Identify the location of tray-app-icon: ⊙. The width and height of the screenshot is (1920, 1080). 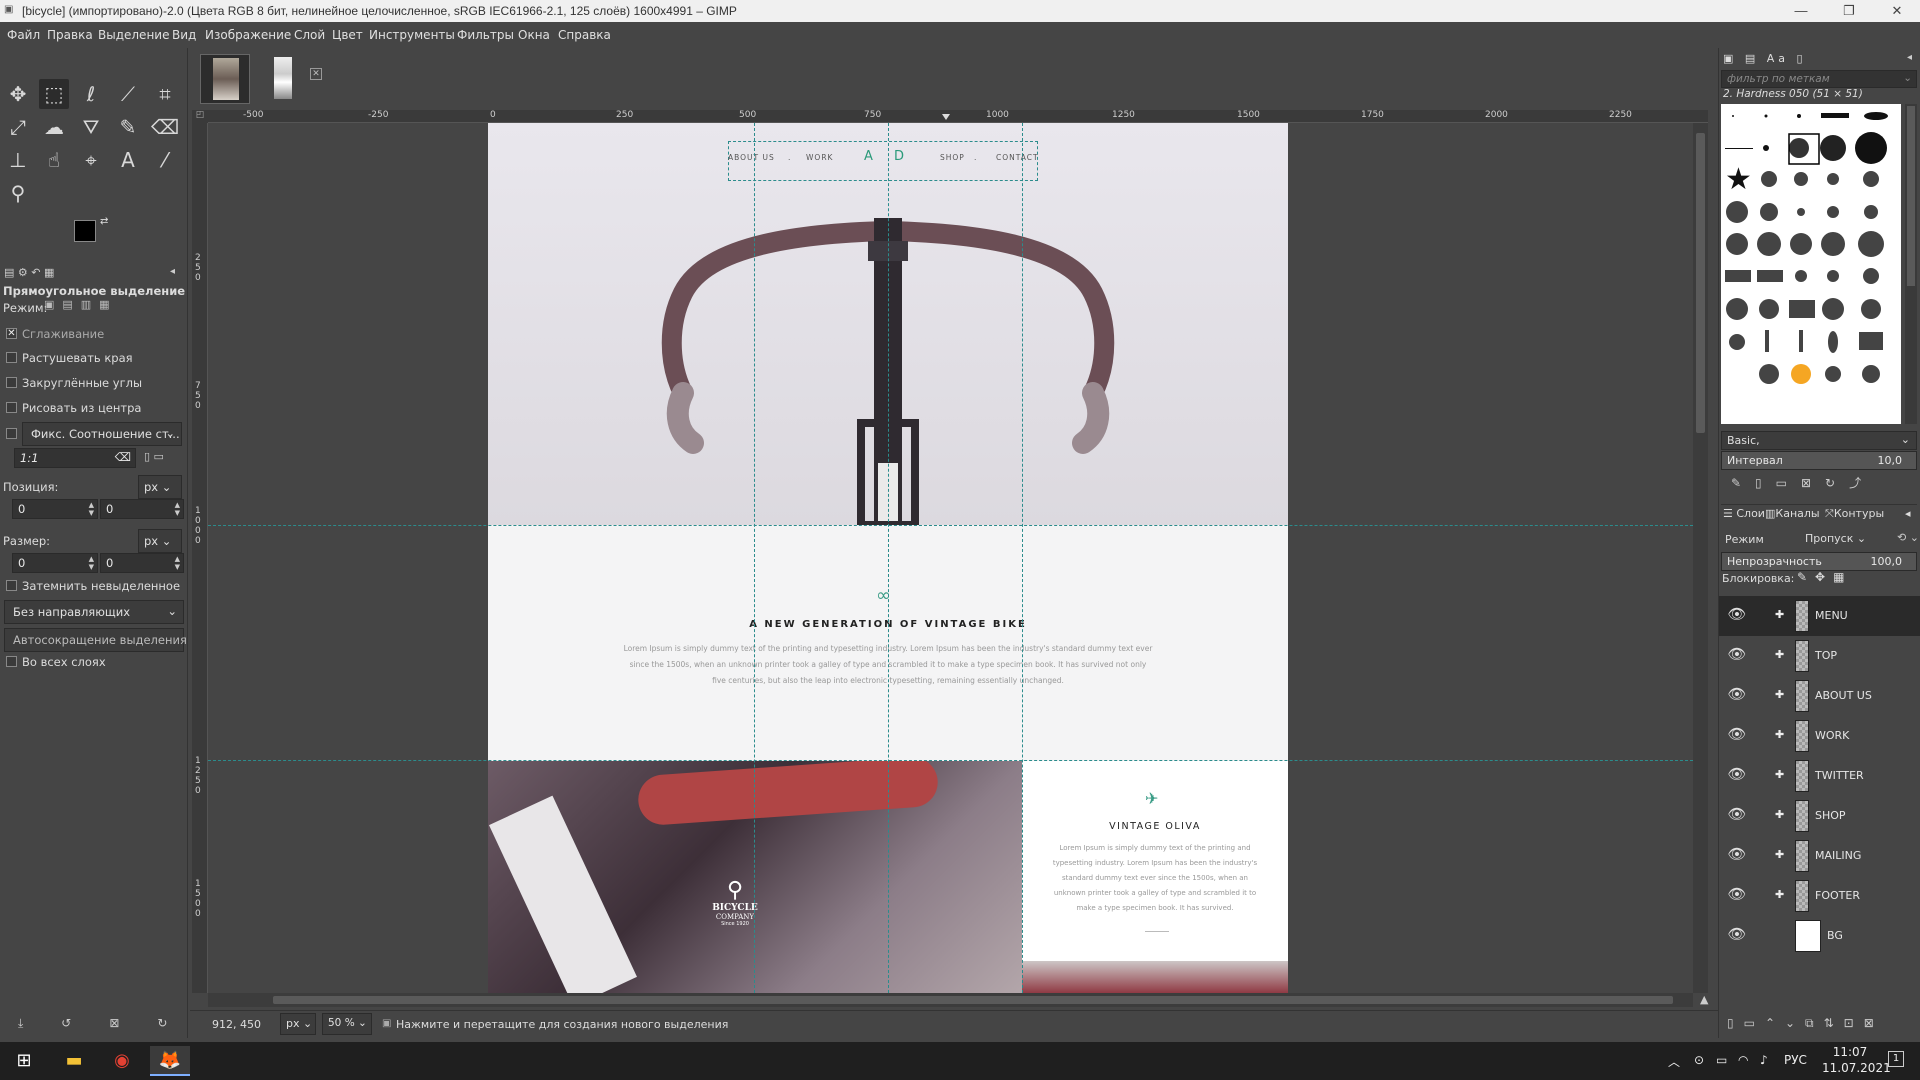
(1699, 1060).